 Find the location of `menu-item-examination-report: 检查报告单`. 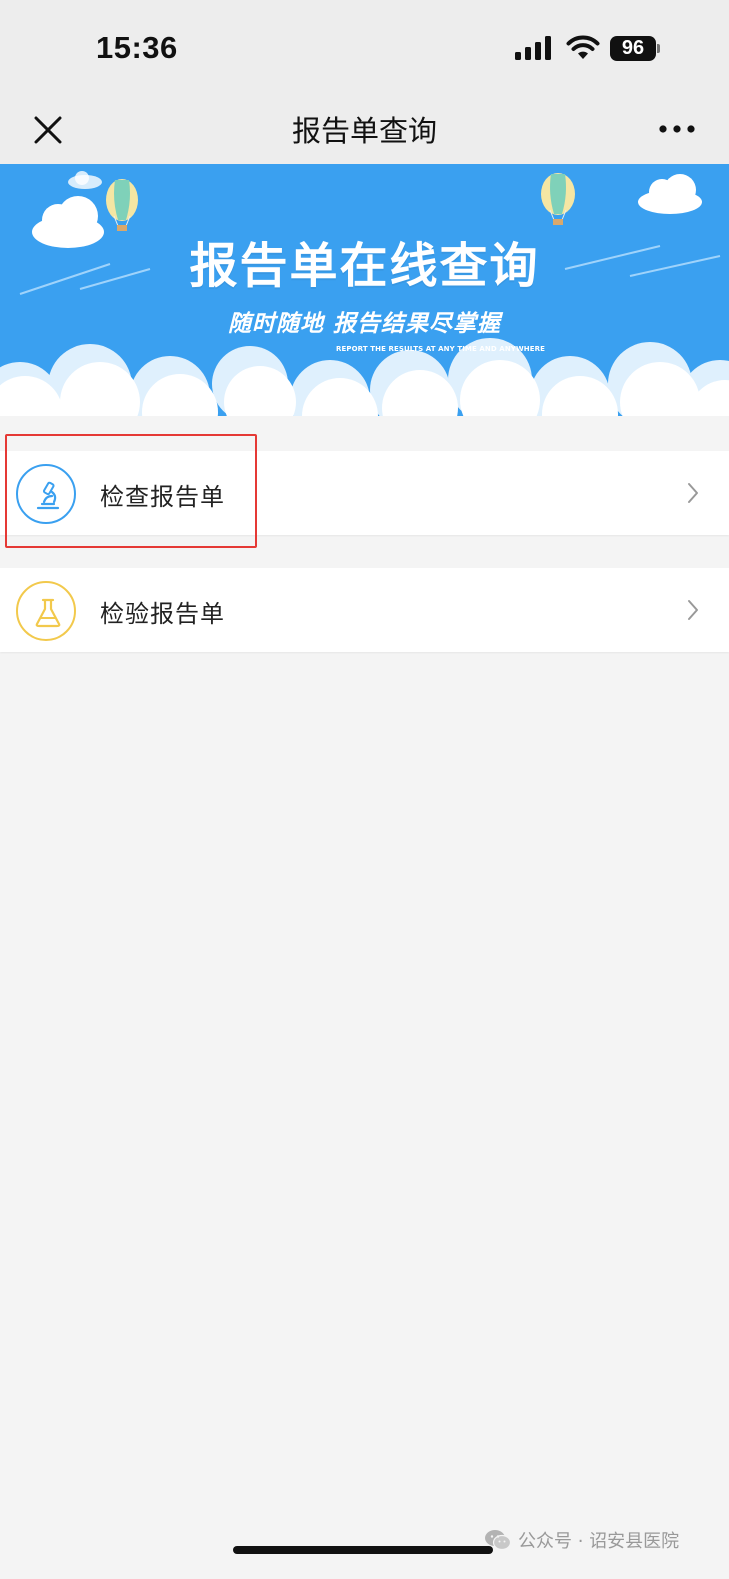

menu-item-examination-report: 检查报告单 is located at coordinates (364, 493).